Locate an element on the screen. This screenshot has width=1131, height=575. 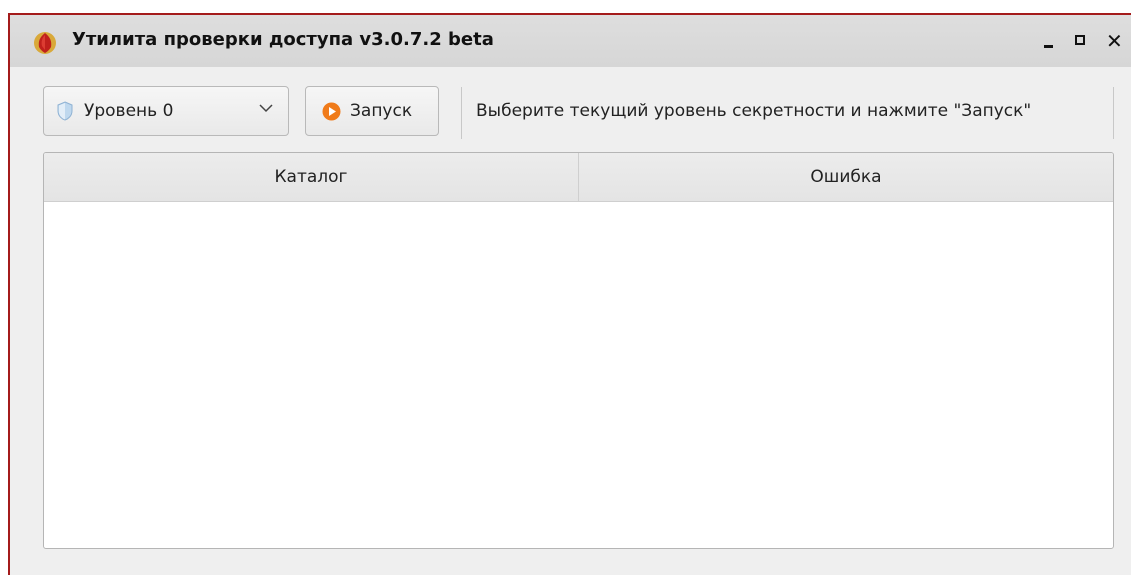
run-button: Запуск is located at coordinates (372, 111).